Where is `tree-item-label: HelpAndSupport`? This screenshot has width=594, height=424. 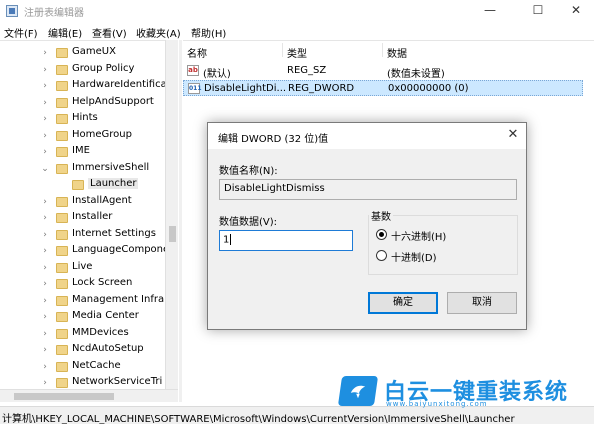 tree-item-label: HelpAndSupport is located at coordinates (113, 101).